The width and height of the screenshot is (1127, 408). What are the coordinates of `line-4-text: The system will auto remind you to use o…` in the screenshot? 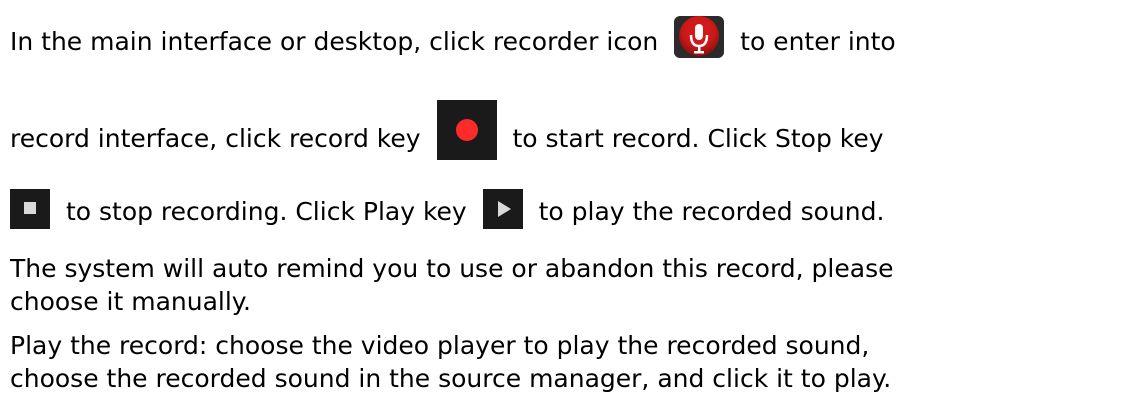 It's located at (452, 268).